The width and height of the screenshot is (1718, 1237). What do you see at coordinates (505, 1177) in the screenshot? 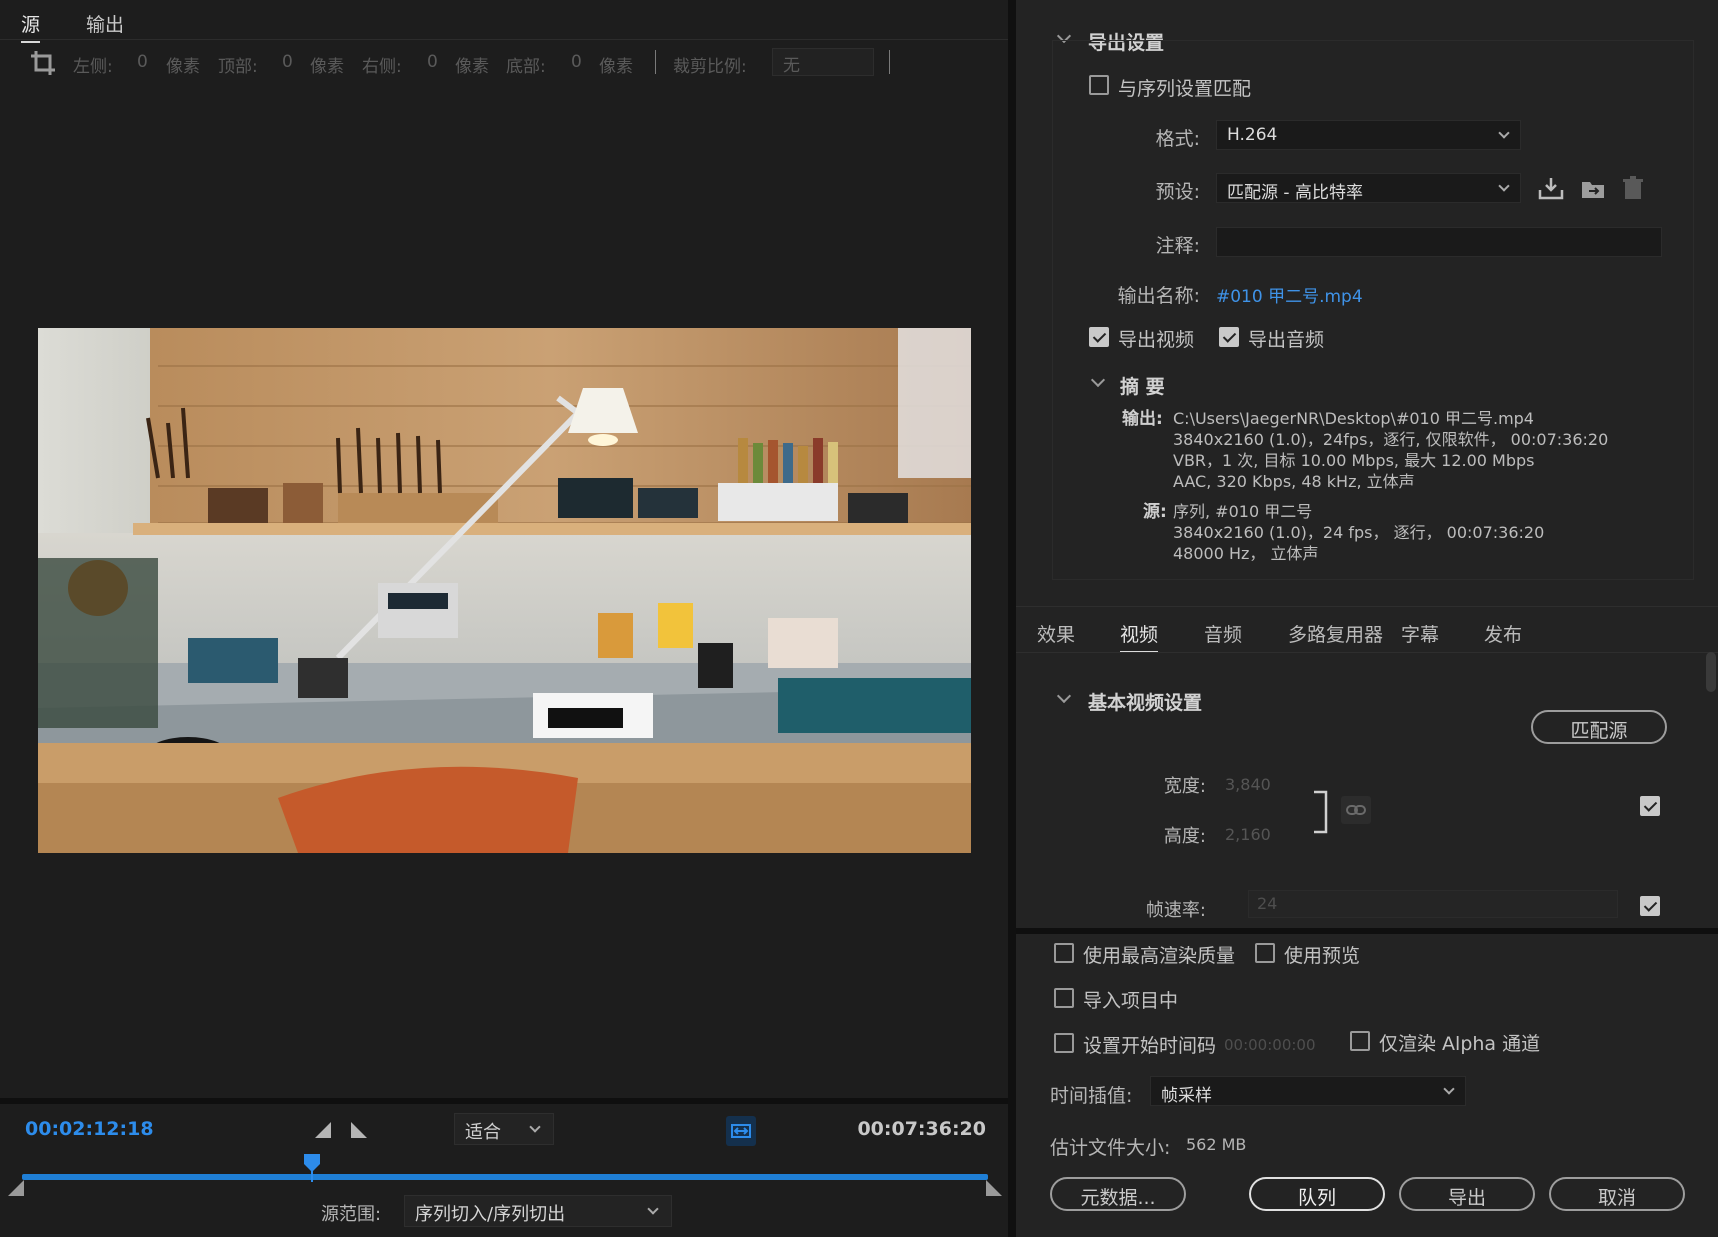
I see `timeline-track` at bounding box center [505, 1177].